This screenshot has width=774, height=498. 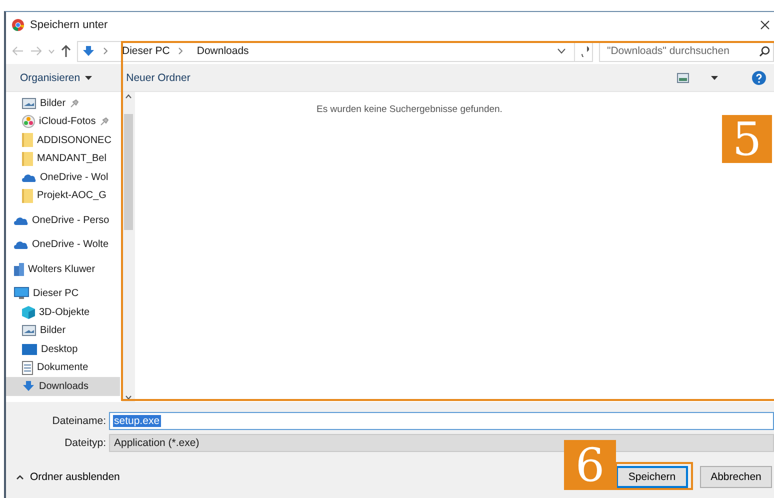 What do you see at coordinates (63, 245) in the screenshot?
I see `sidebar-item: OneDrive - Wolte` at bounding box center [63, 245].